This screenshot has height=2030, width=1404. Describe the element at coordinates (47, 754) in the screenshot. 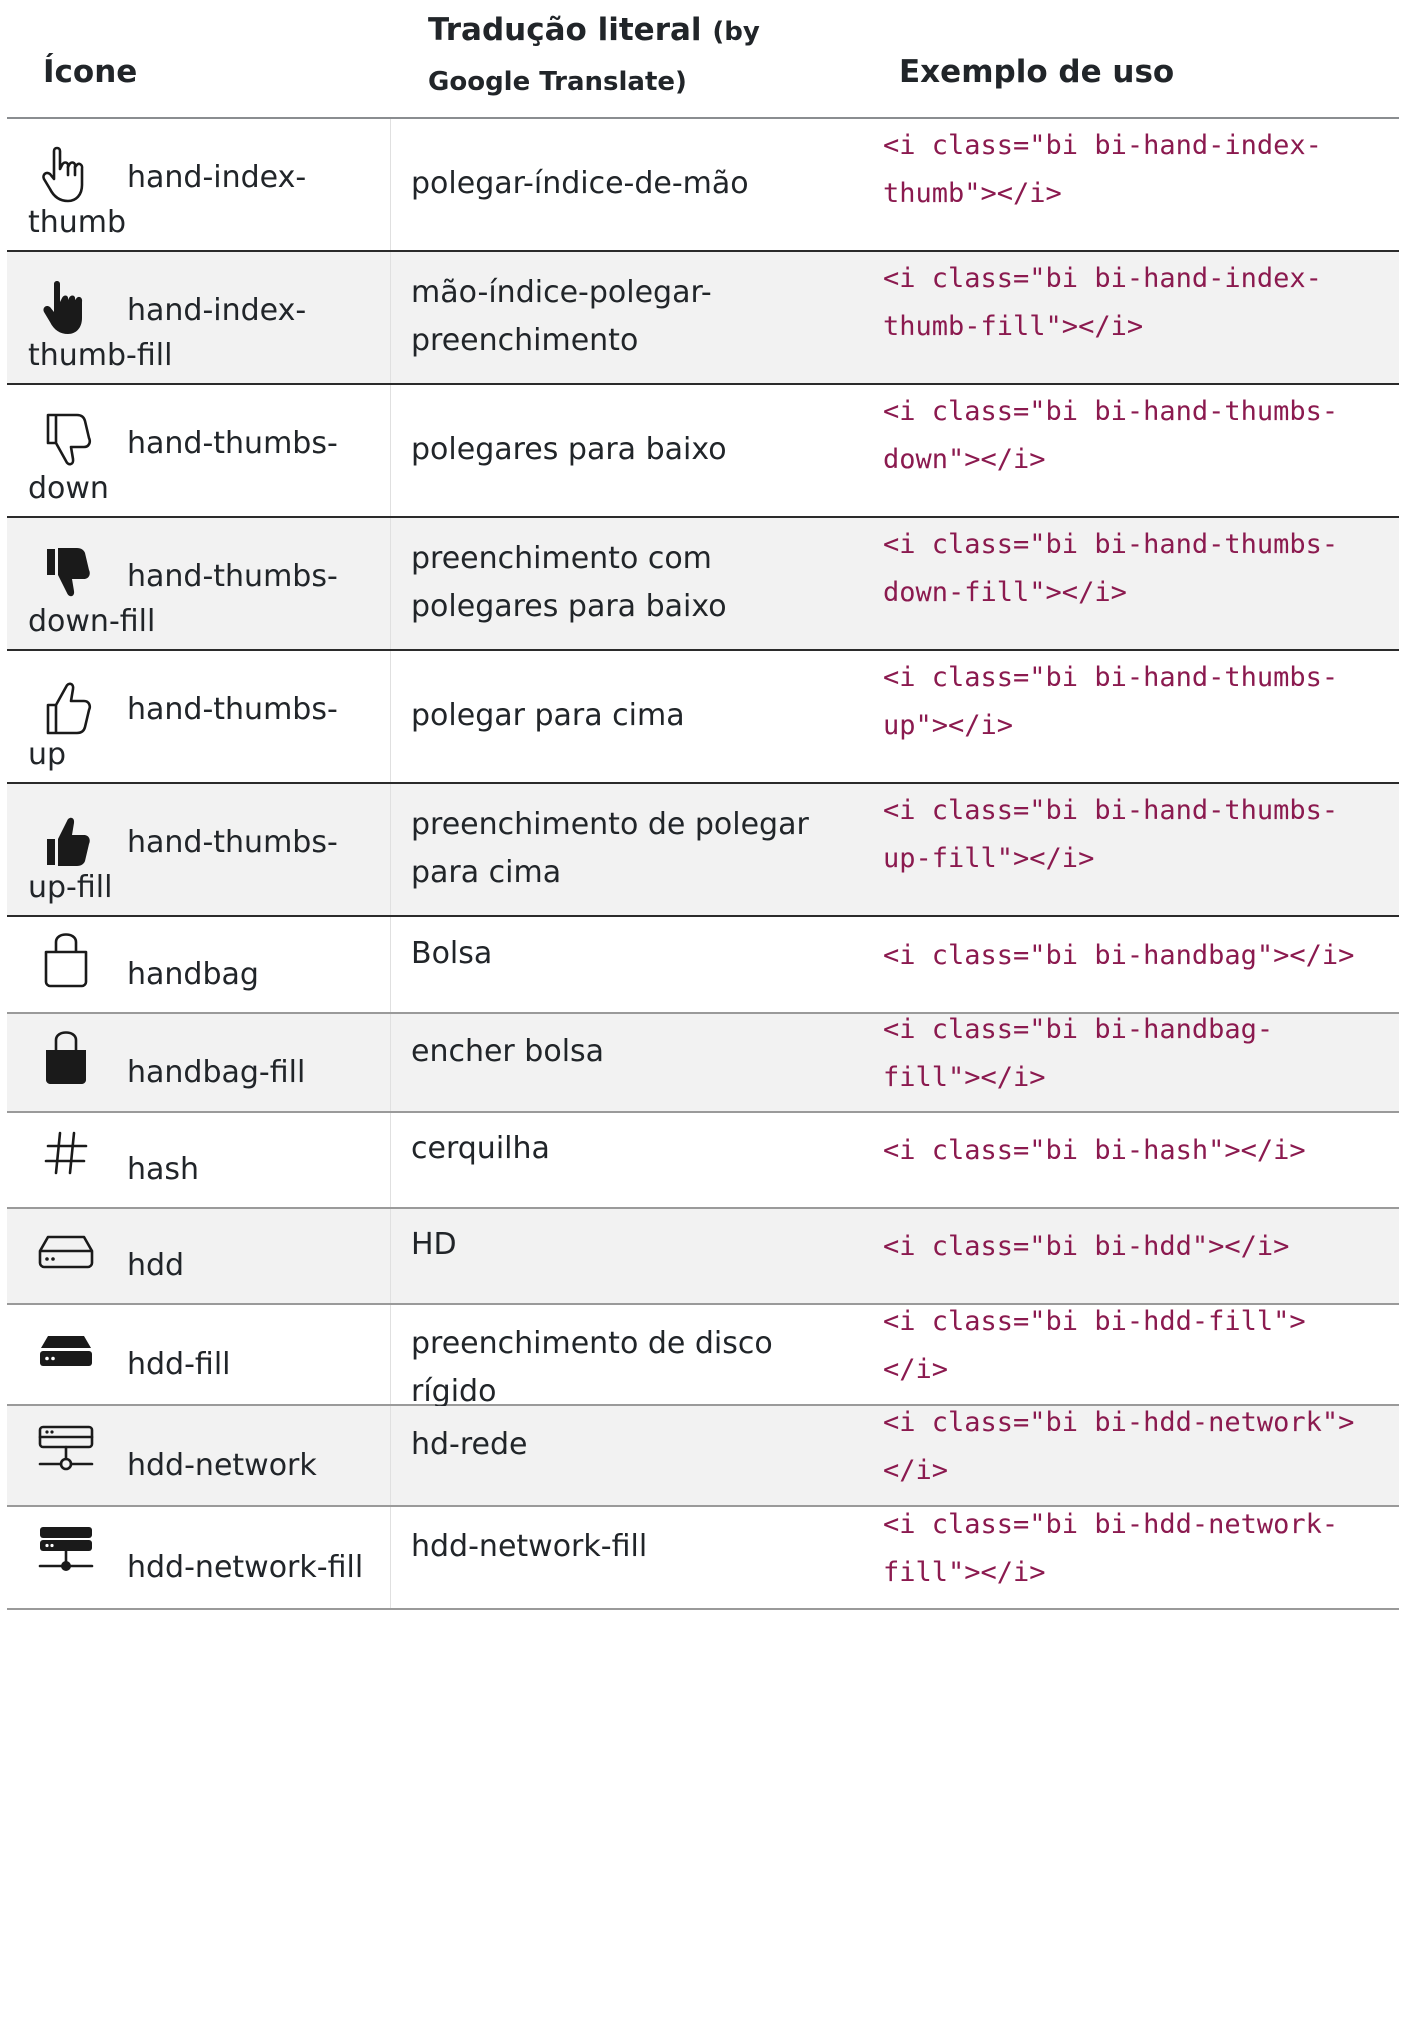

I see `icon-name-continued: up` at that location.